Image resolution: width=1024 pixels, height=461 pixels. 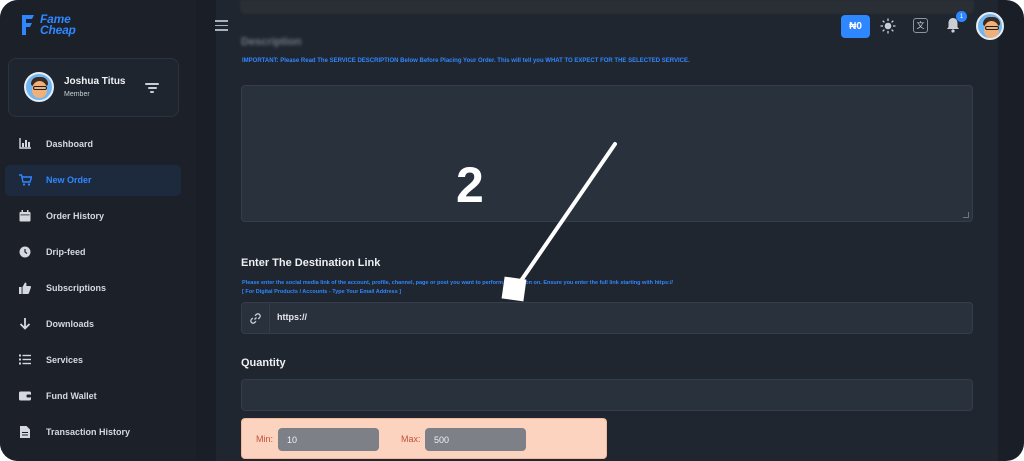 I want to click on calendar-icon, so click(x=25, y=216).